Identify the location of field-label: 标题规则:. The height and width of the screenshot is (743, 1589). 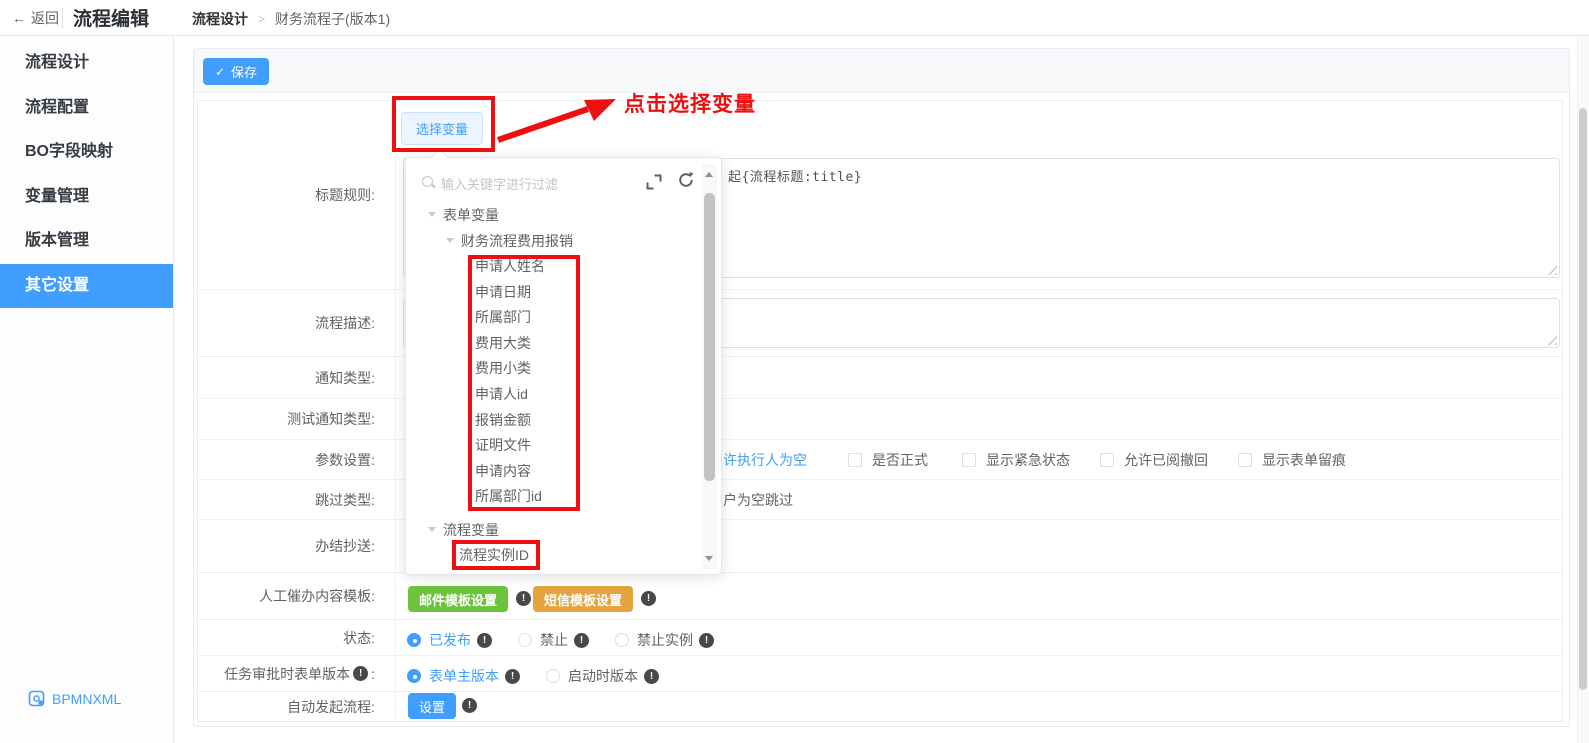
(345, 194).